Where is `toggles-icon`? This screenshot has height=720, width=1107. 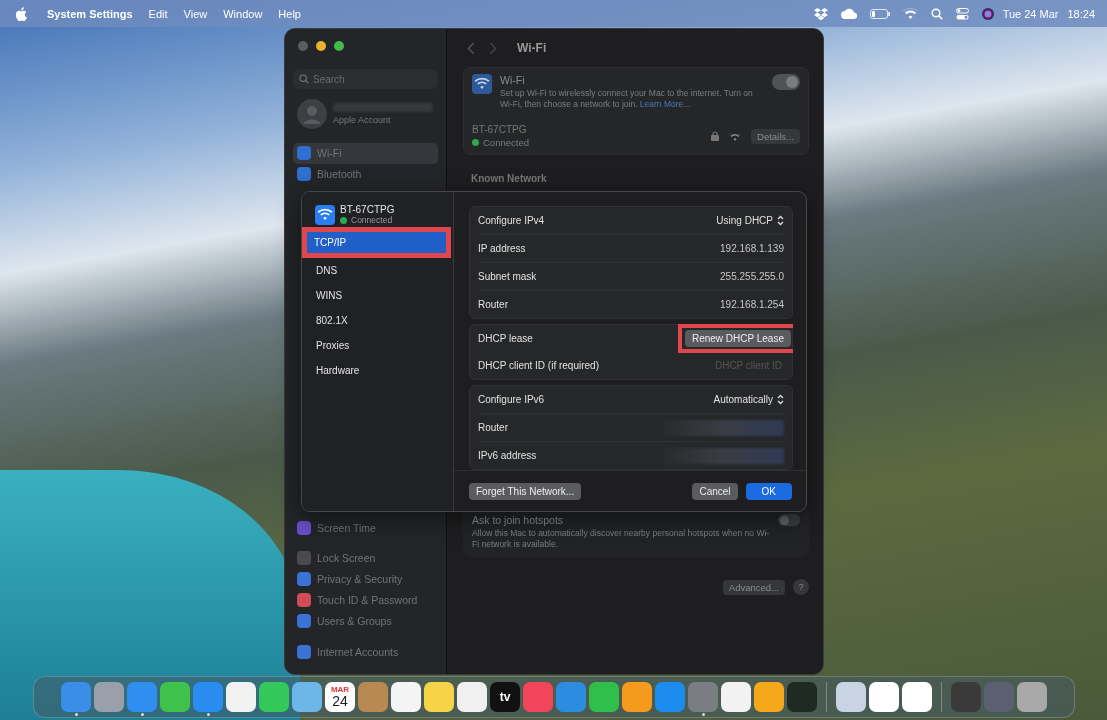 toggles-icon is located at coordinates (962, 13).